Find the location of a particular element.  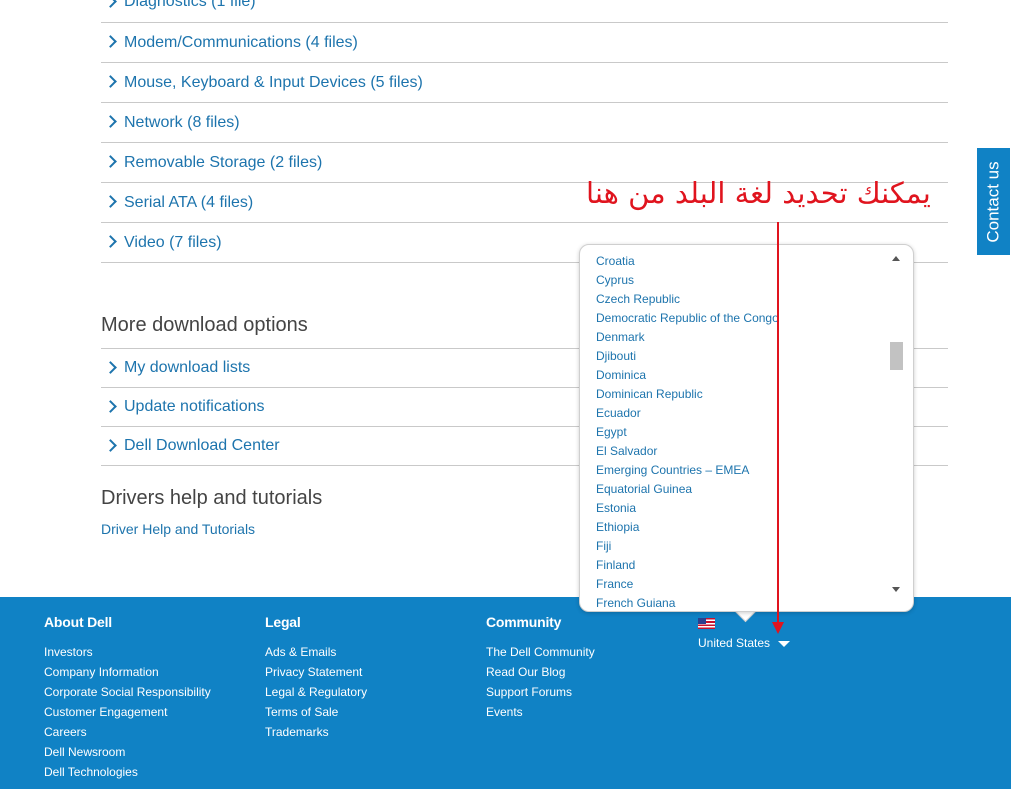

footer-legal-title: Legal is located at coordinates (283, 622).